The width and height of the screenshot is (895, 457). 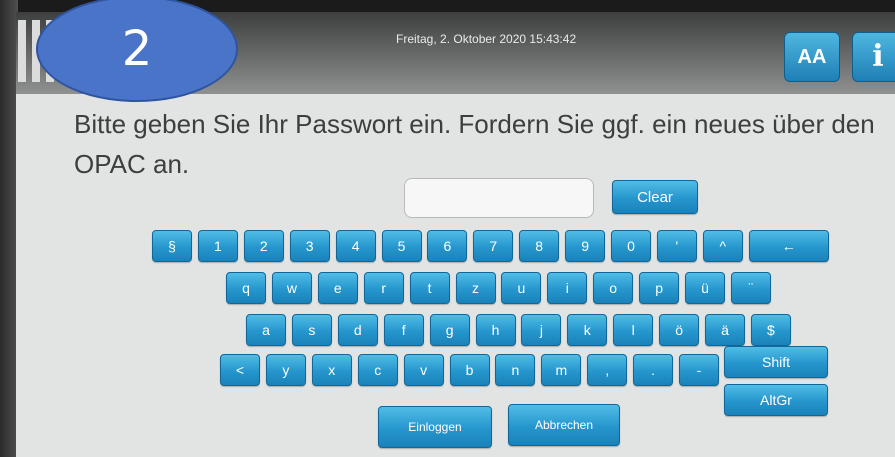 I want to click on keyboard-key: 5, so click(x=401, y=246).